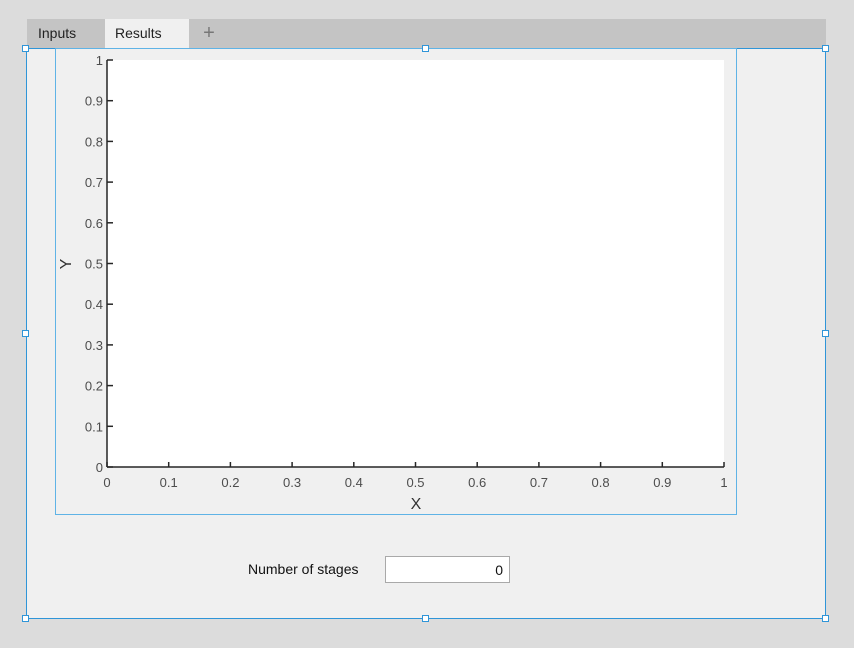 This screenshot has width=854, height=648. What do you see at coordinates (169, 482) in the screenshot?
I see `x-tick-label: 0.1` at bounding box center [169, 482].